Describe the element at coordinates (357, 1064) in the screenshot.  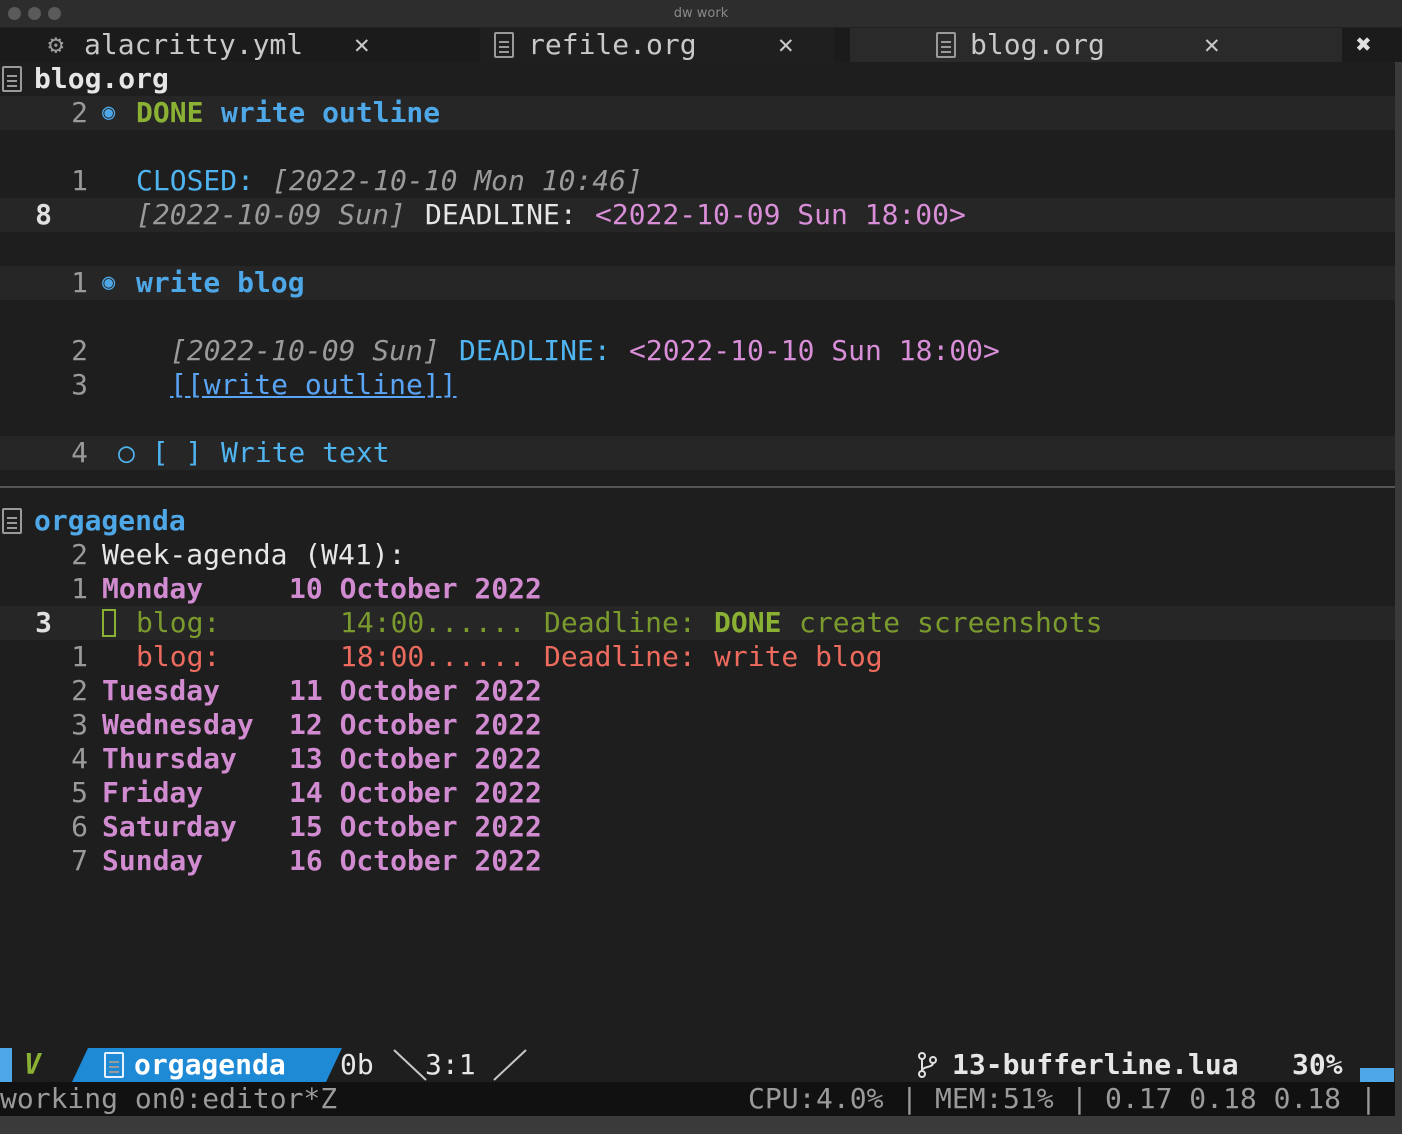
I see `file-size: 0b` at that location.